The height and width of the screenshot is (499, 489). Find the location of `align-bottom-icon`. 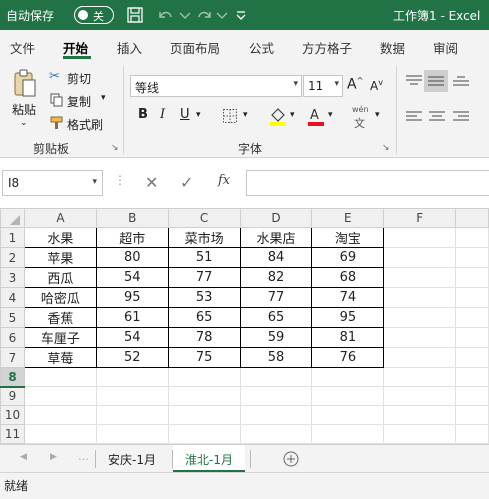

align-bottom-icon is located at coordinates (461, 81).